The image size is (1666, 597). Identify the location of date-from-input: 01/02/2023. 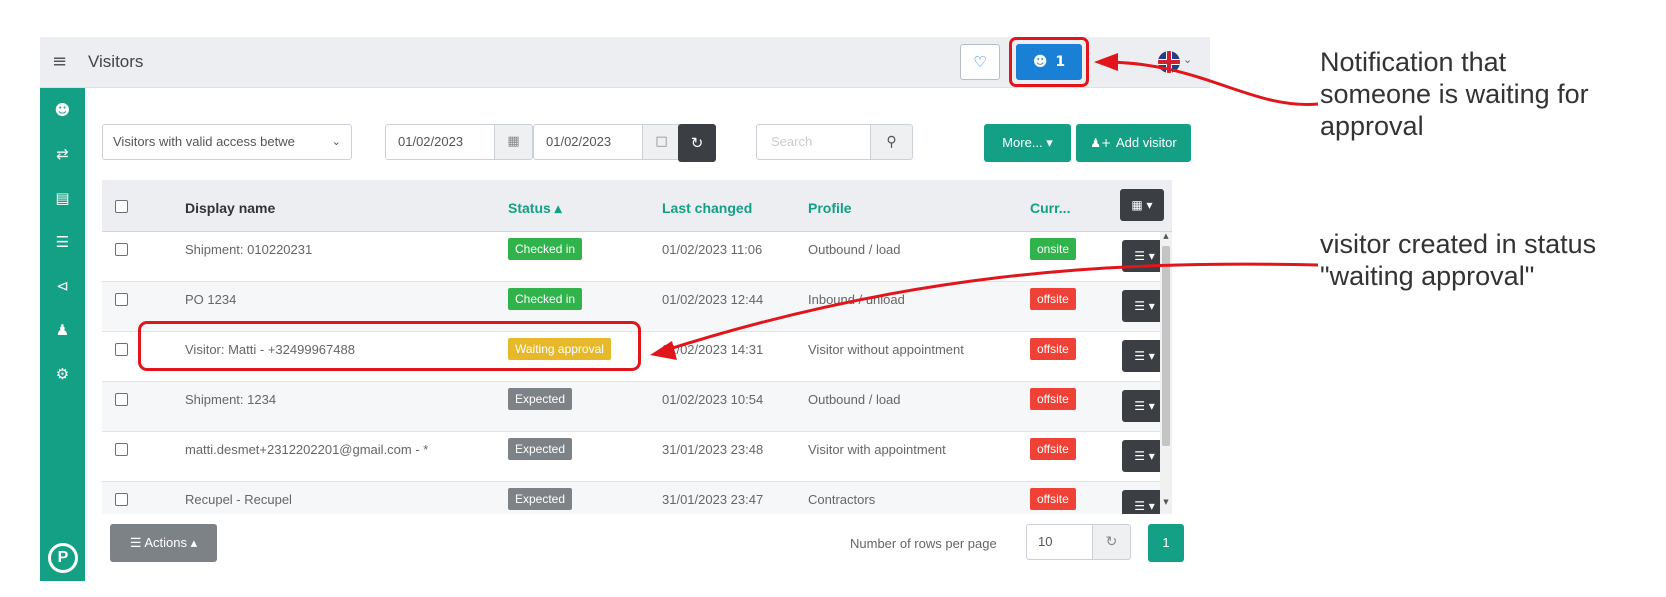
(440, 142).